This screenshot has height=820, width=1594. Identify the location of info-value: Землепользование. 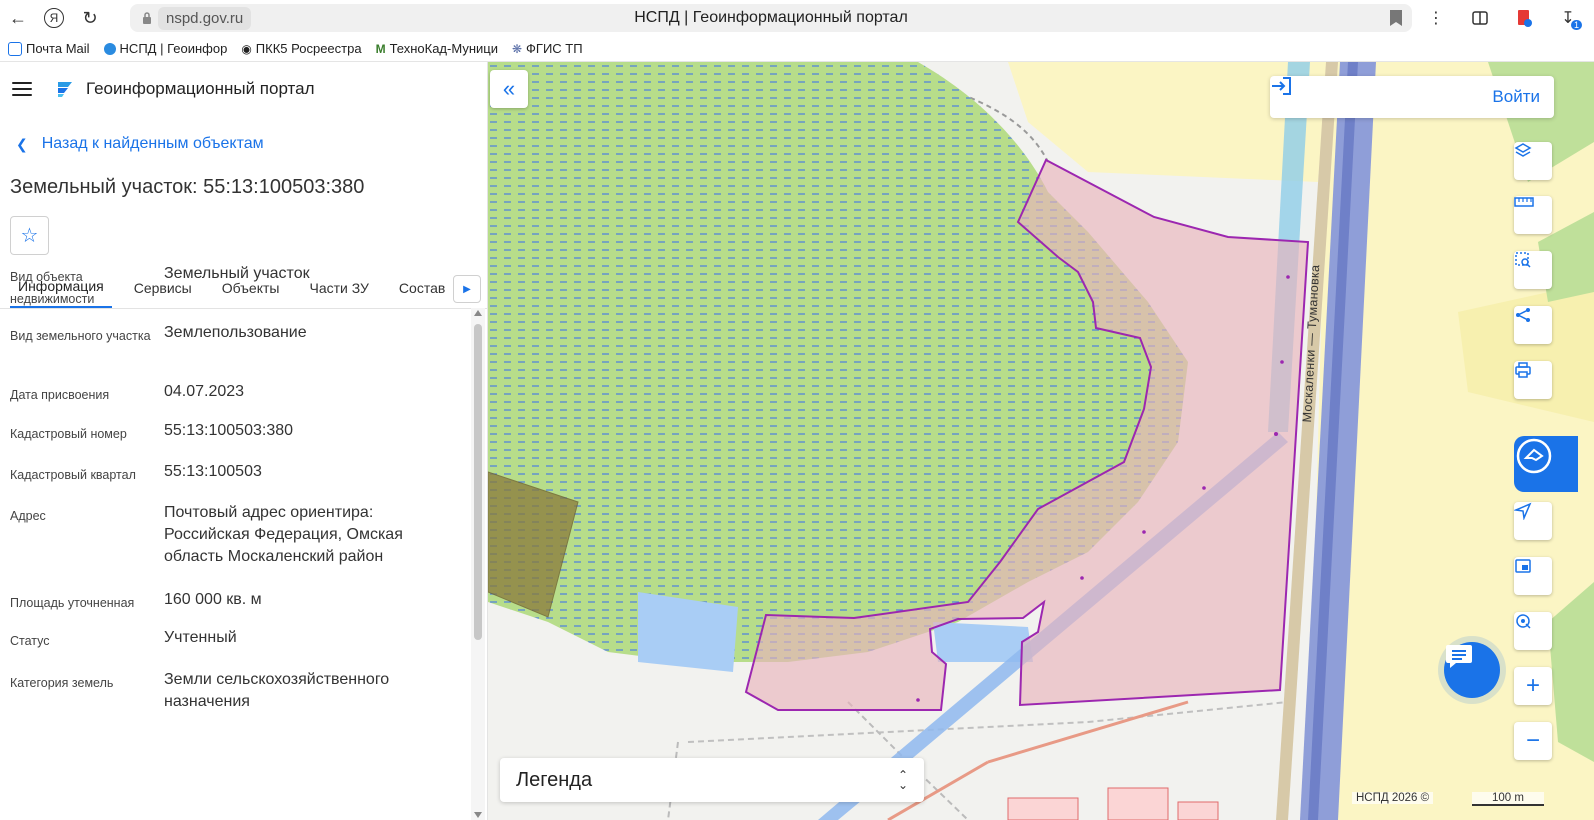
(235, 332).